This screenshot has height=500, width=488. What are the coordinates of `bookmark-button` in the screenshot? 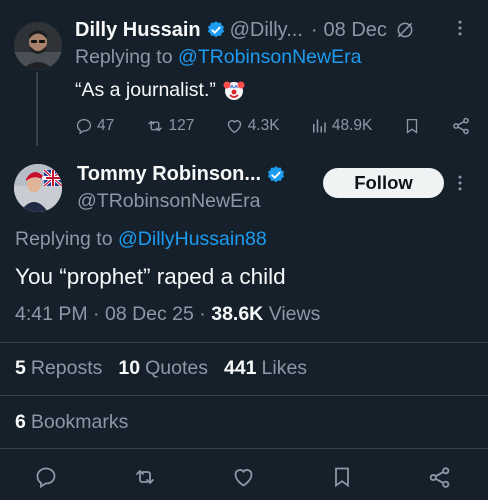 It's located at (412, 126).